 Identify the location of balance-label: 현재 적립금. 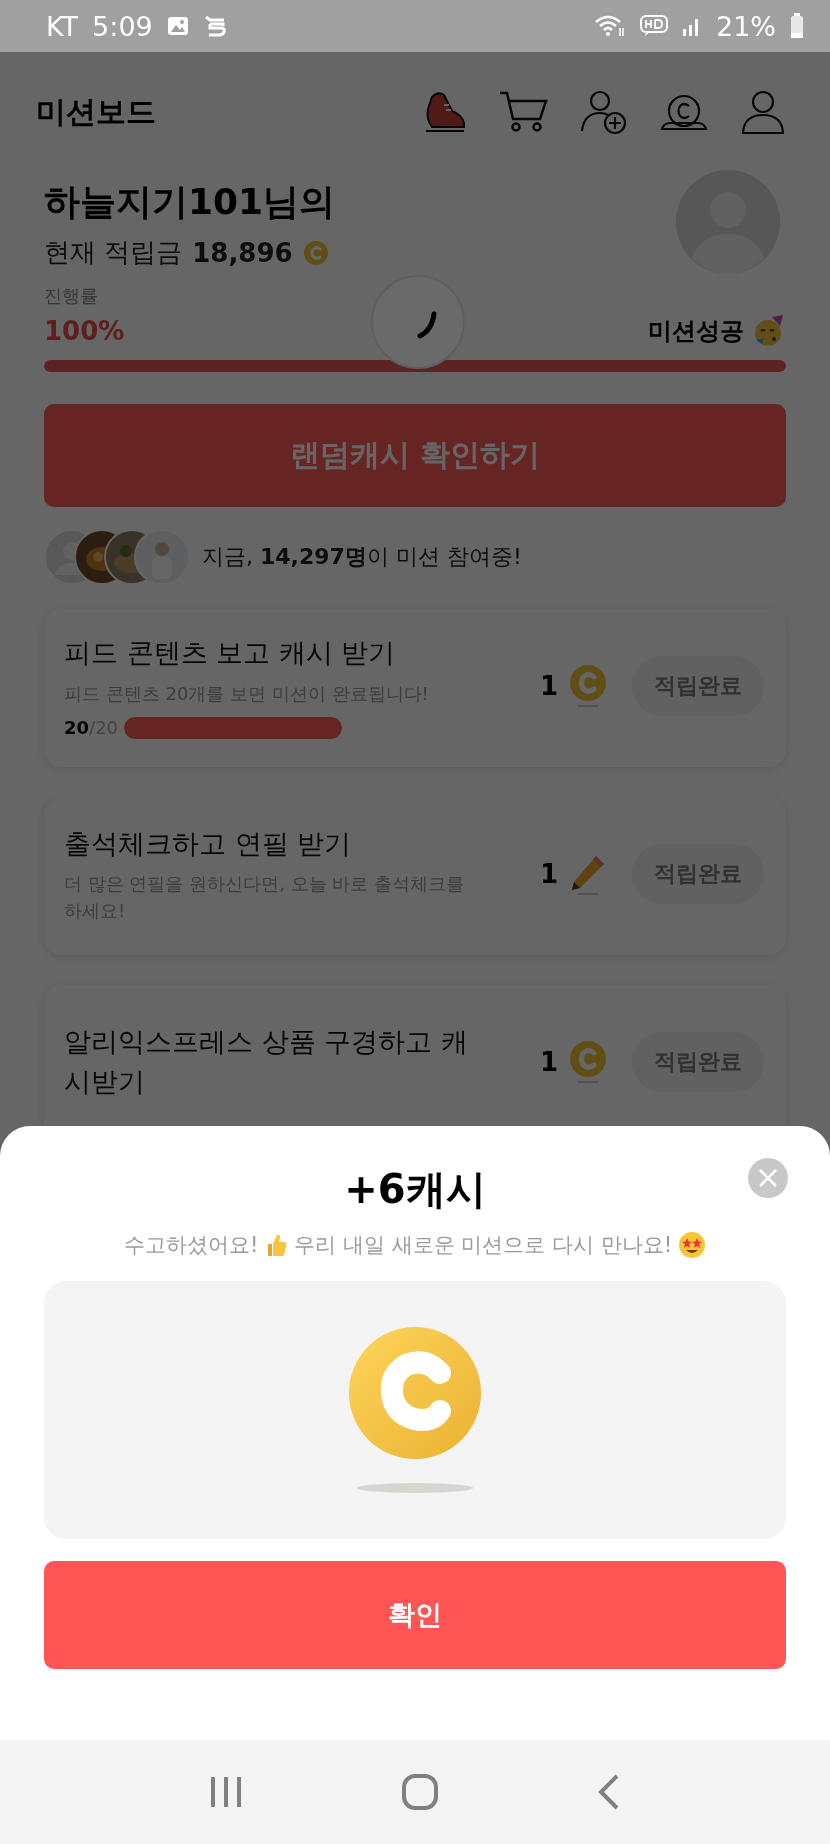
(113, 252).